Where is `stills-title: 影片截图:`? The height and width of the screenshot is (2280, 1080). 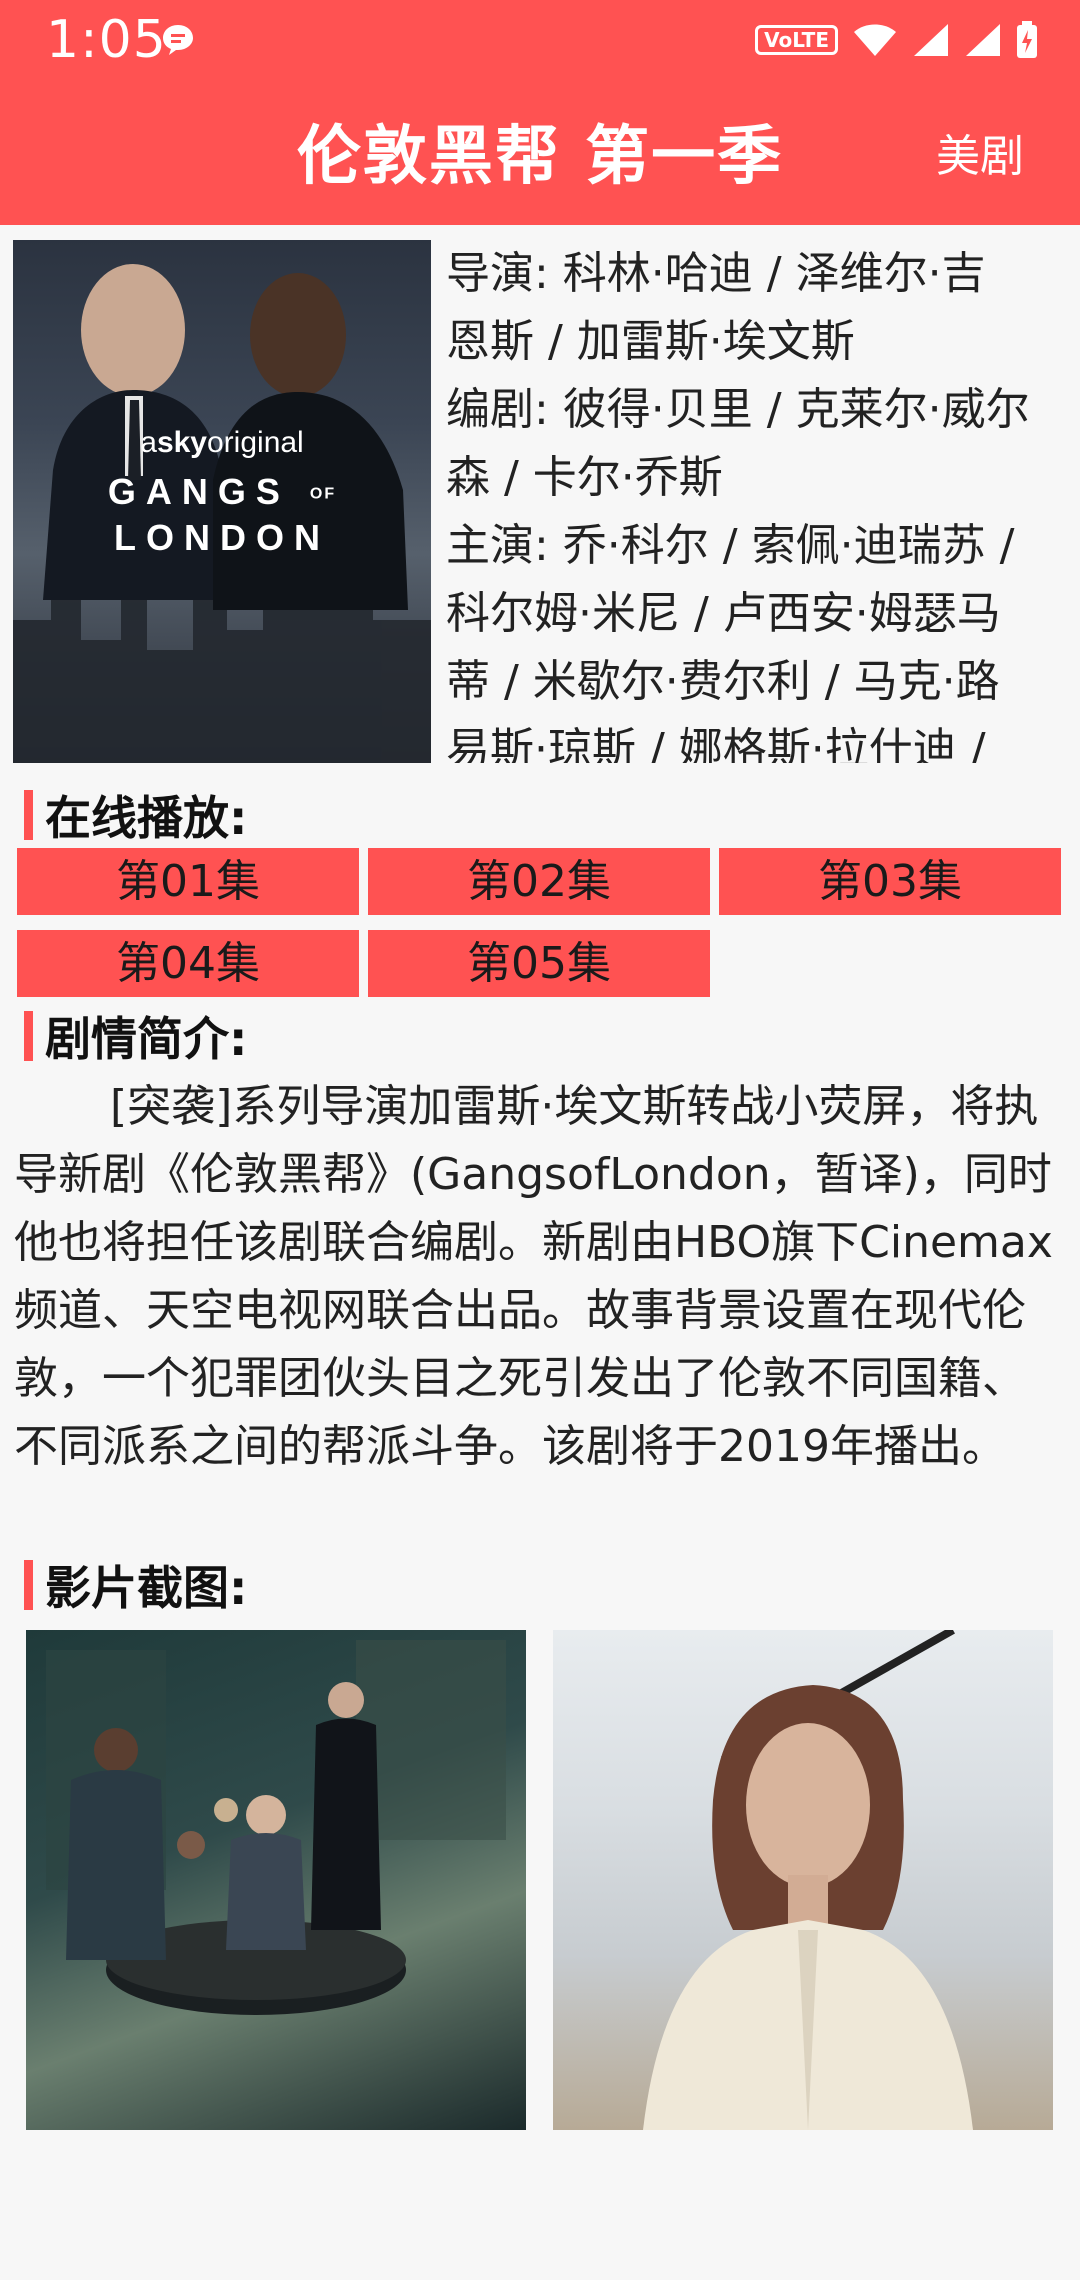 stills-title: 影片截图: is located at coordinates (146, 1588).